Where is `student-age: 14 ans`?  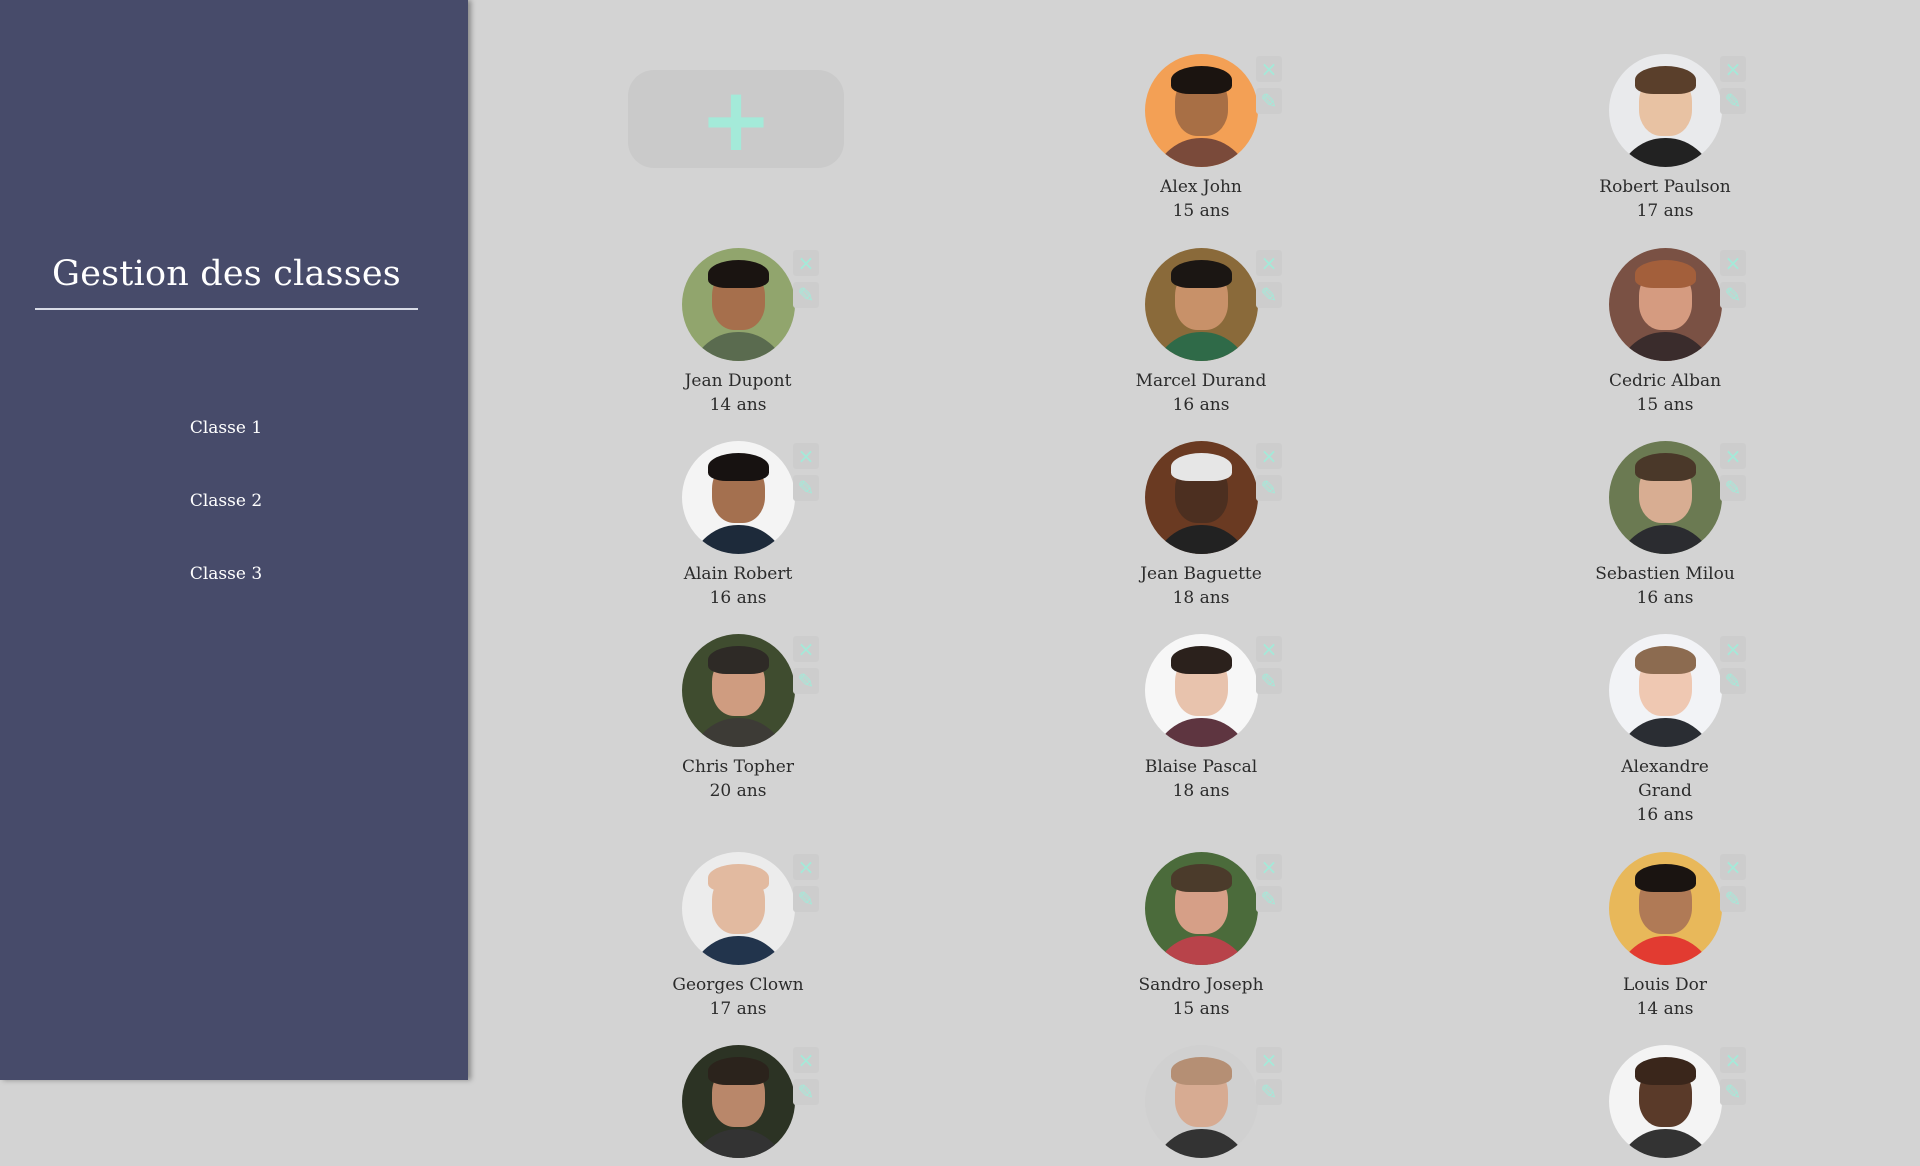 student-age: 14 ans is located at coordinates (738, 405).